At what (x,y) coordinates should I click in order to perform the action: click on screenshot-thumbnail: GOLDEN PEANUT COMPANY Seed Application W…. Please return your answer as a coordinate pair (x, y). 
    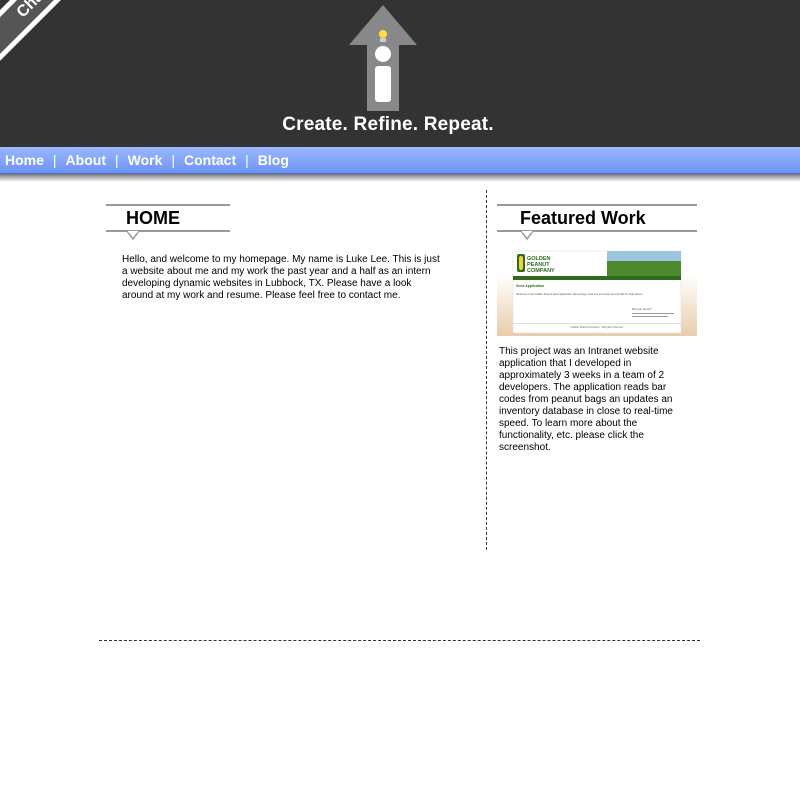
    Looking at the image, I should click on (597, 292).